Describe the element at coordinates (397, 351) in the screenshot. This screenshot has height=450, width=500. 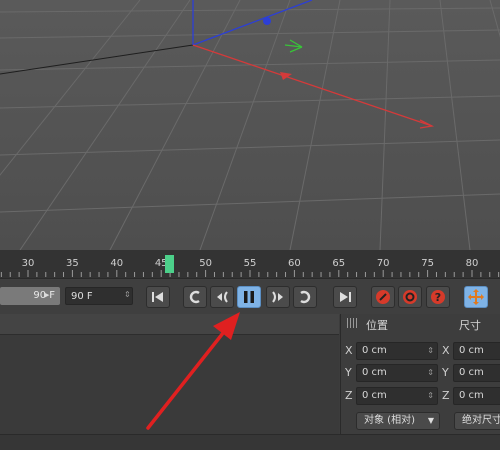
I see `position-x-field: 0 cm ⇕` at that location.